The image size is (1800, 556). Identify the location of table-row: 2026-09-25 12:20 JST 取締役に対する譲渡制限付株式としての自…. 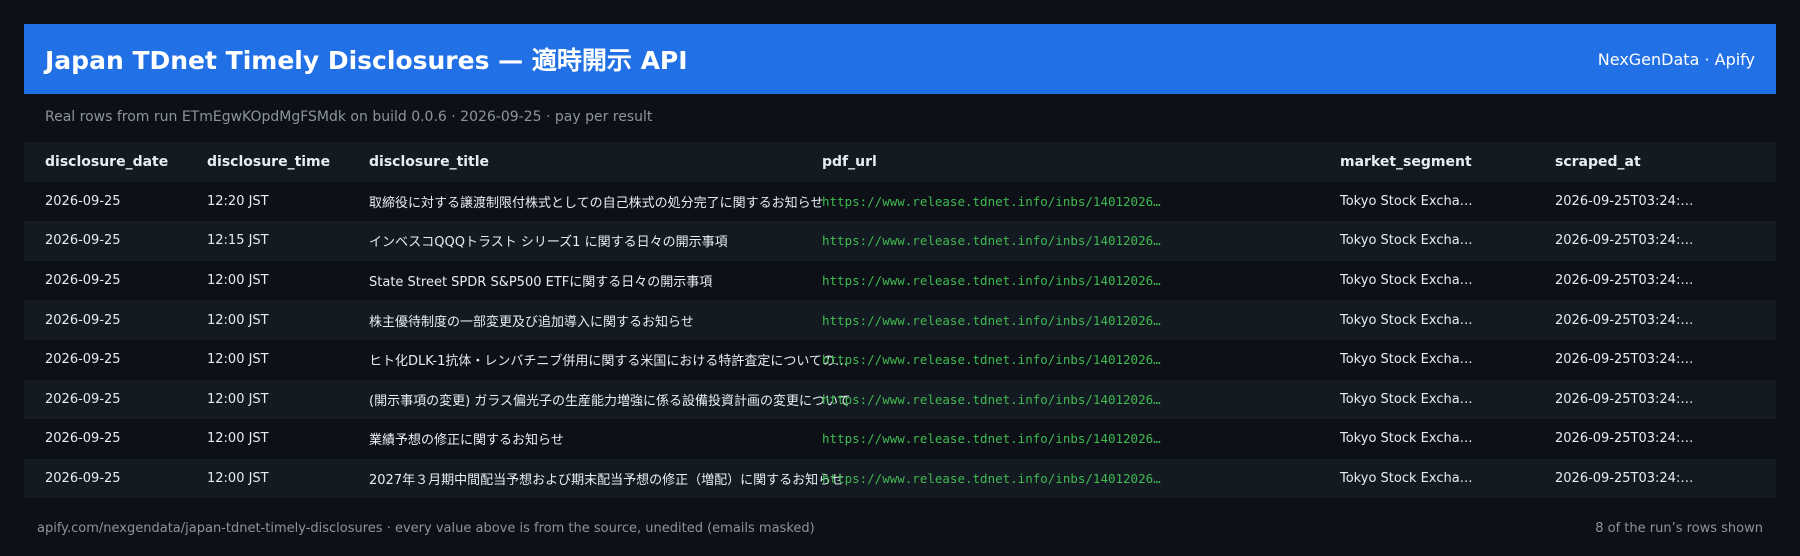
(900, 201).